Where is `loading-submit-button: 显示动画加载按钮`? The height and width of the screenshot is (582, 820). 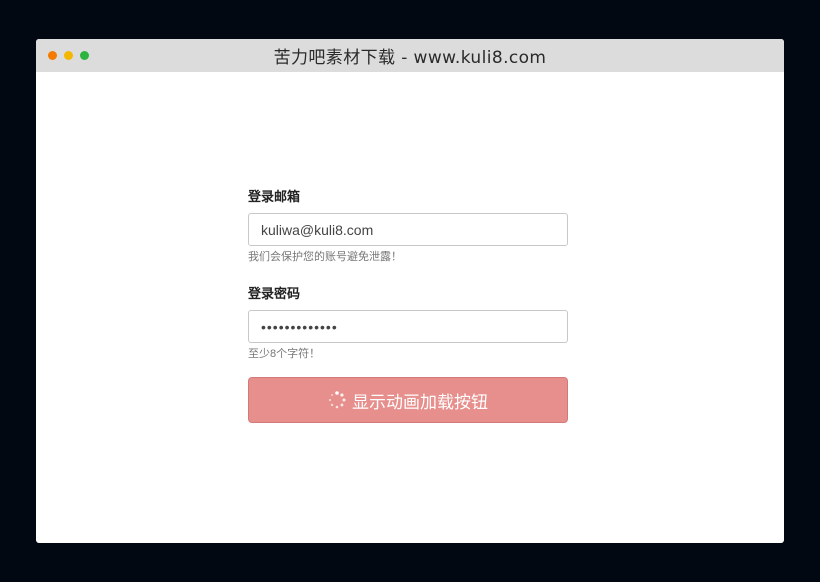
loading-submit-button: 显示动画加载按钮 is located at coordinates (408, 400).